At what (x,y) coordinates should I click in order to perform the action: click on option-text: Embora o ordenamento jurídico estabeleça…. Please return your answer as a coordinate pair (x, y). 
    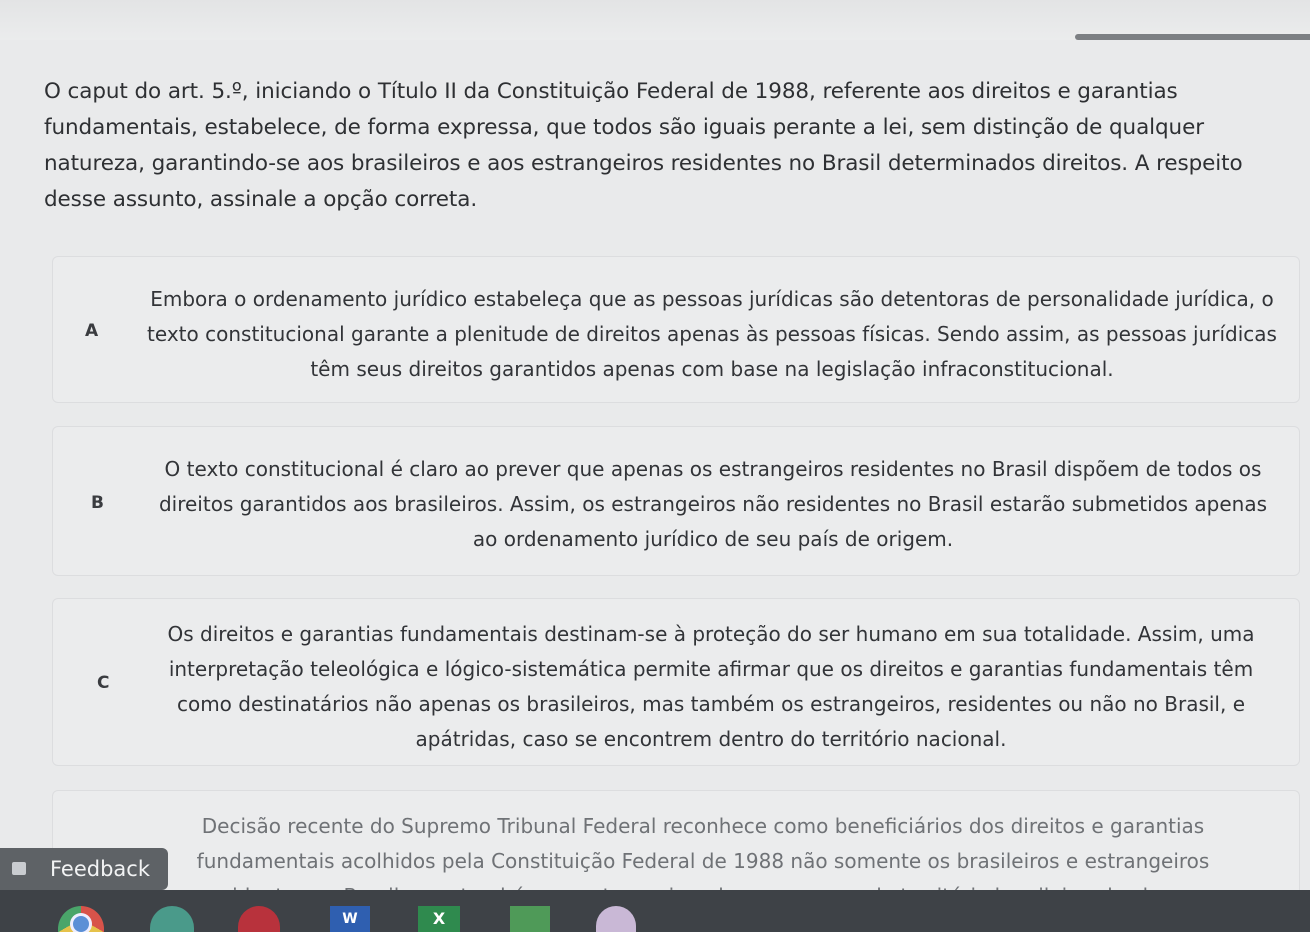
    Looking at the image, I should click on (712, 334).